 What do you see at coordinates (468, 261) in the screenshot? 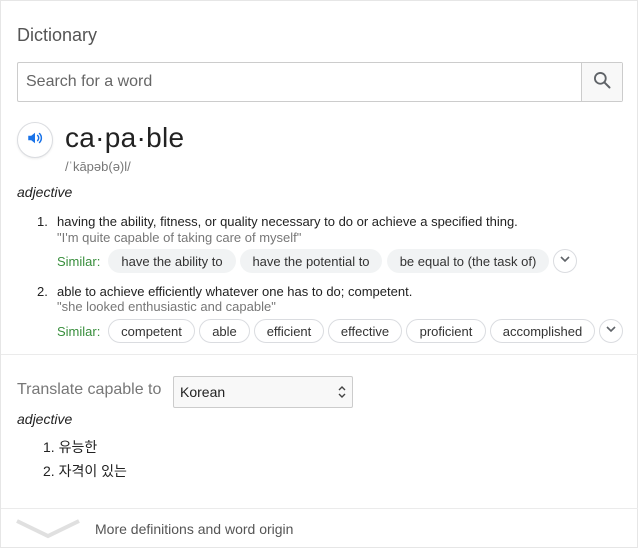
I see `similar-chip: be equal to (the task of)` at bounding box center [468, 261].